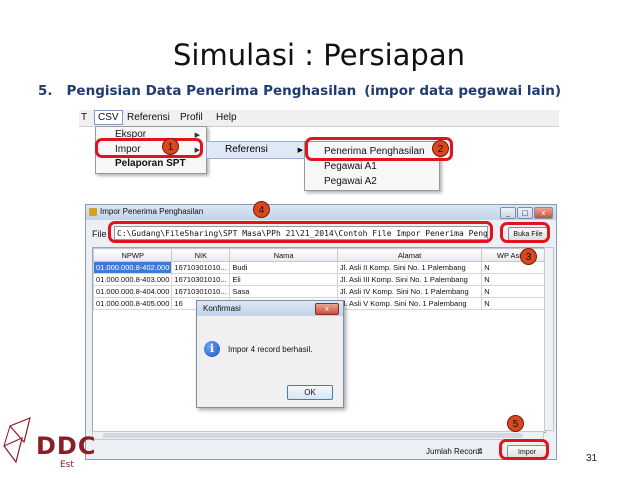 This screenshot has width=638, height=478. I want to click on cell-npwp: 01.000.000.8-405.000, so click(133, 303).